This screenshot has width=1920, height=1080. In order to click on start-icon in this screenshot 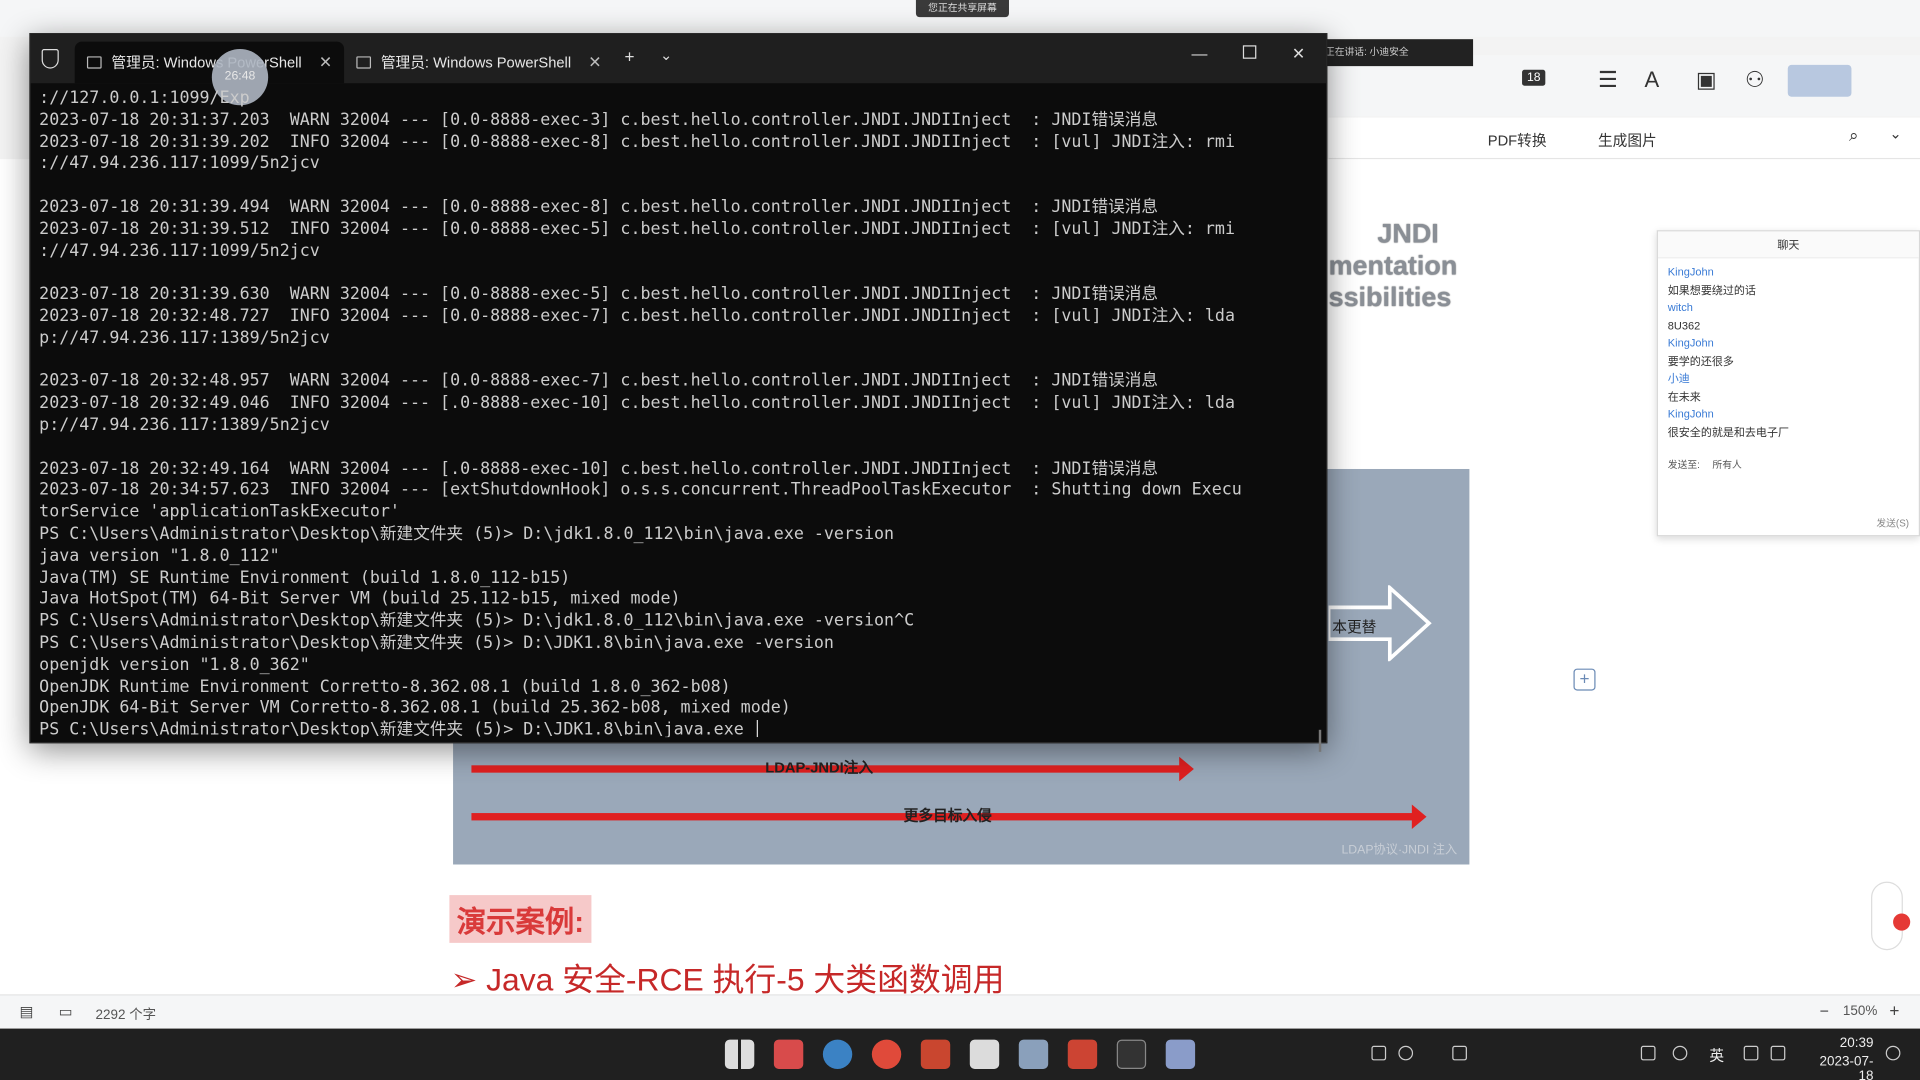, I will do `click(739, 1054)`.